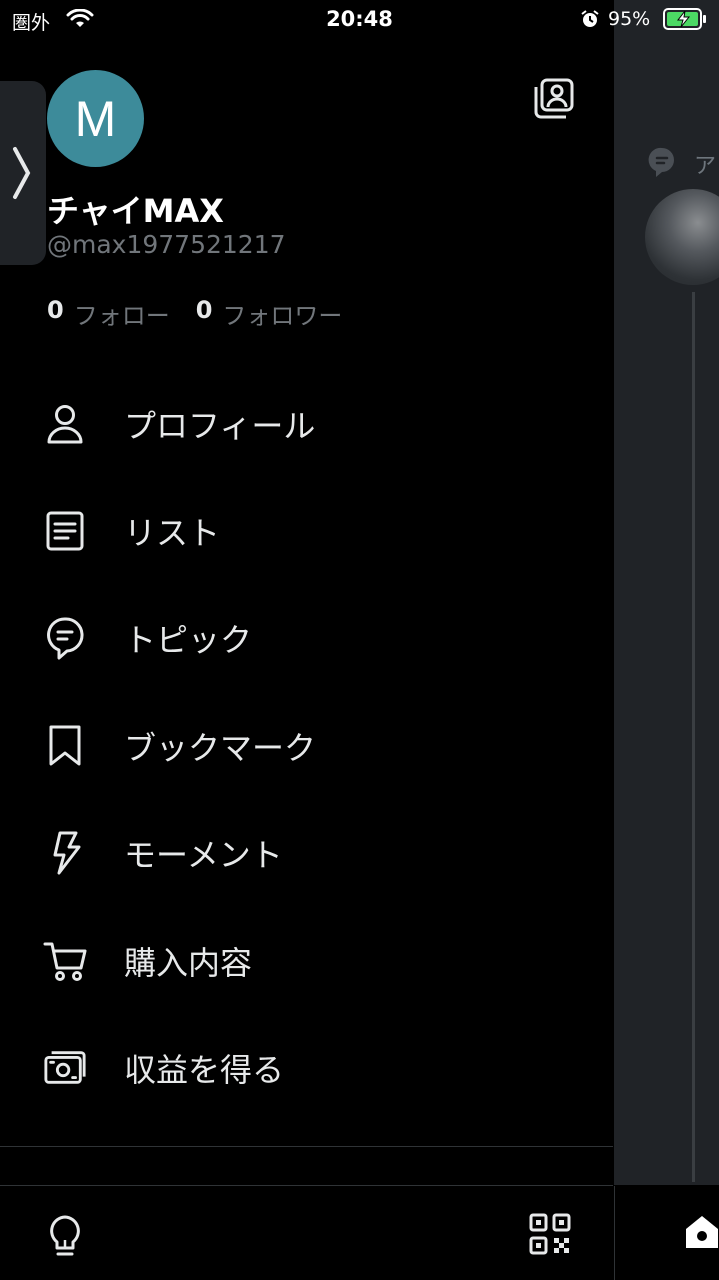  Describe the element at coordinates (204, 1070) in the screenshot. I see `menu-item-label: 収益を得る` at that location.